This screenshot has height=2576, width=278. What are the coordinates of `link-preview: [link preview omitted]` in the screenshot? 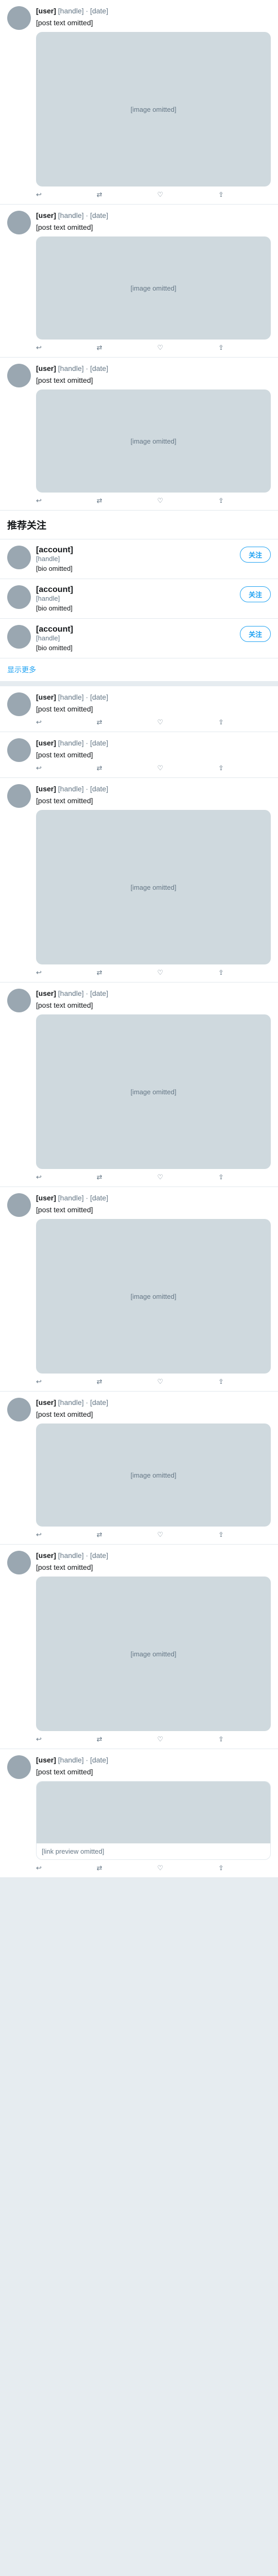 It's located at (153, 1820).